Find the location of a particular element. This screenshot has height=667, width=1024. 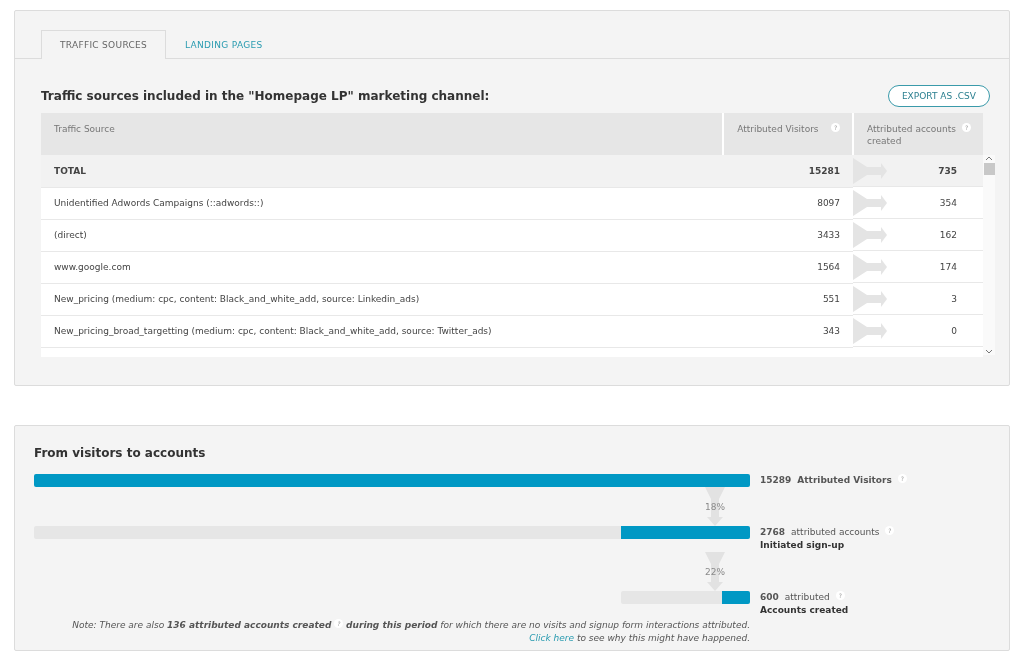

visitors-cell: 15281 is located at coordinates (788, 171).